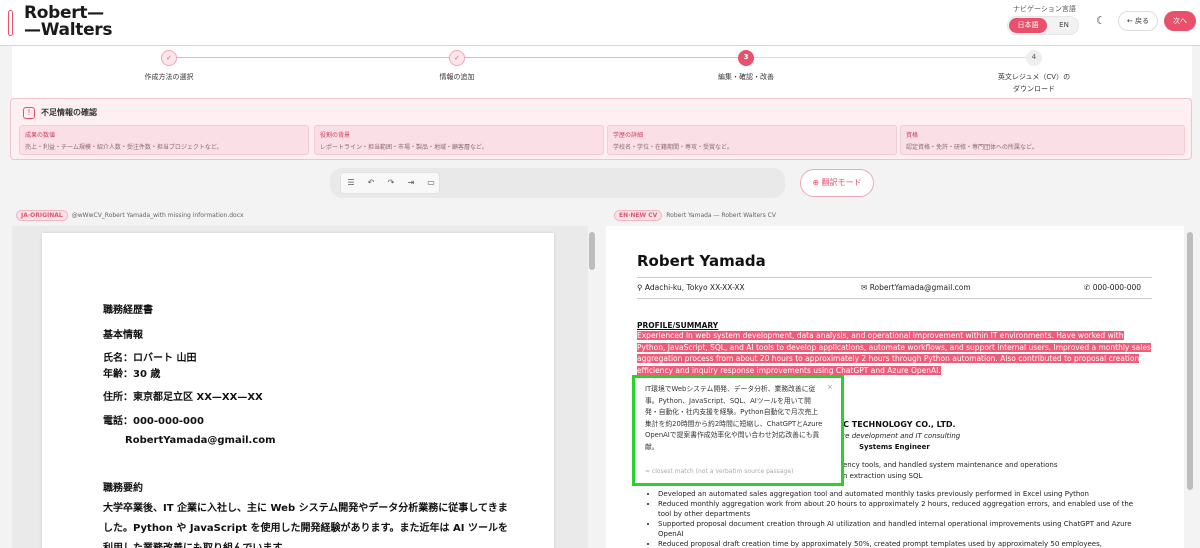 This screenshot has width=1200, height=548. Describe the element at coordinates (68, 30) in the screenshot. I see `logo-line2: —Walters` at that location.